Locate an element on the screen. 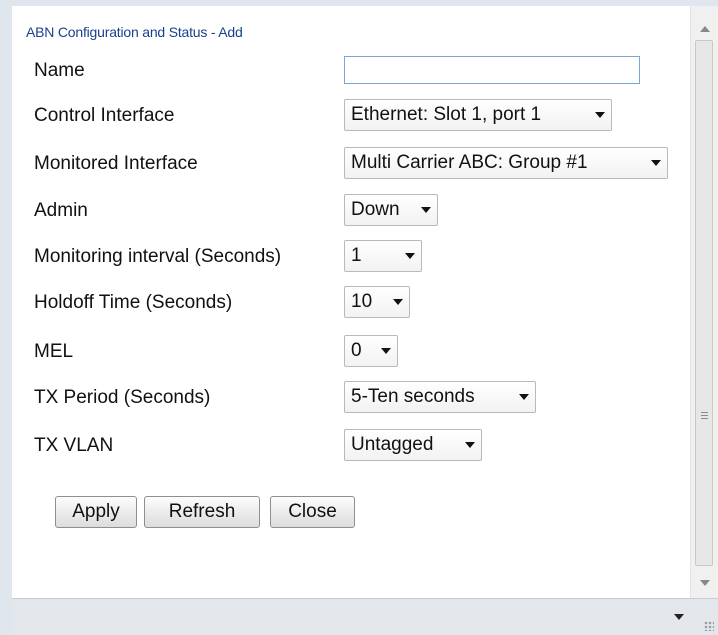 This screenshot has height=635, width=718. mel-select: 0 is located at coordinates (371, 351).